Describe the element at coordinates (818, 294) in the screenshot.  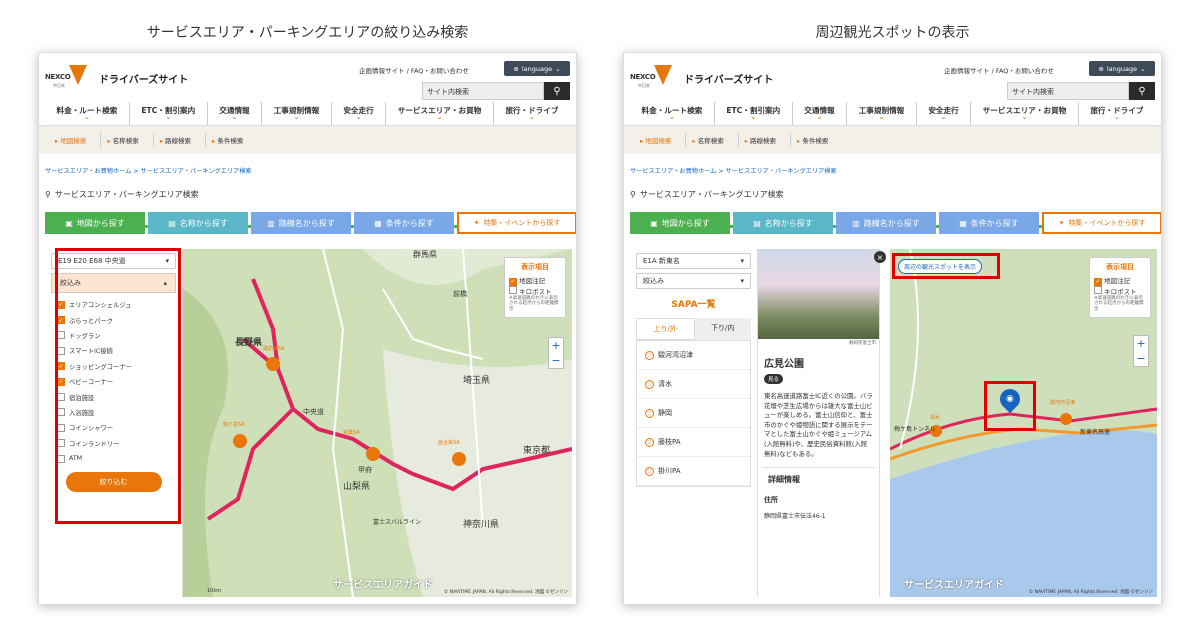
I see `spot-photo` at that location.